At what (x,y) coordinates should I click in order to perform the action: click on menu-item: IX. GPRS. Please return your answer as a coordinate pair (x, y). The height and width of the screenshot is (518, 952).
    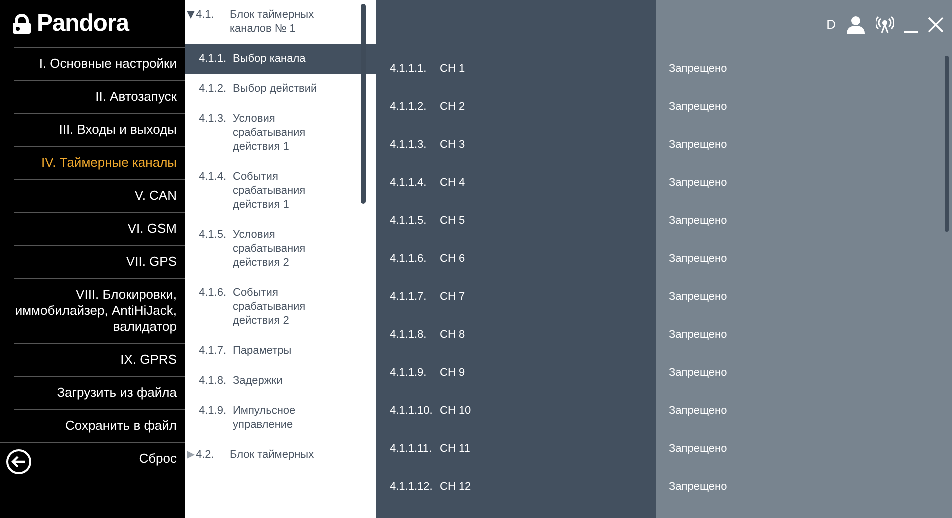
    Looking at the image, I should click on (152, 360).